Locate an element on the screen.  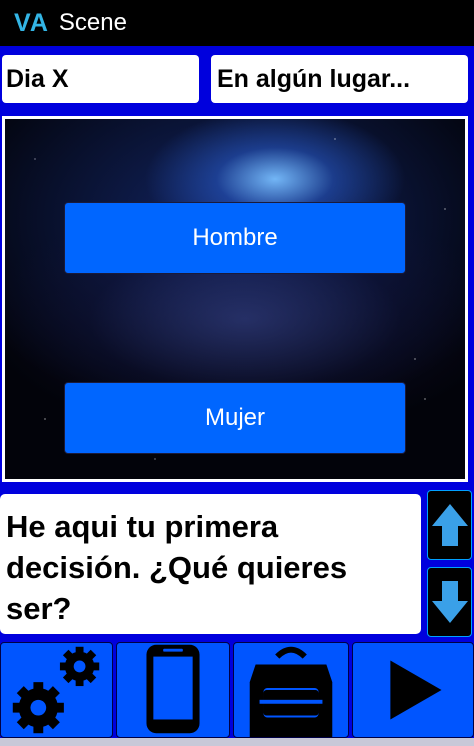
backpack-icon is located at coordinates (291, 691).